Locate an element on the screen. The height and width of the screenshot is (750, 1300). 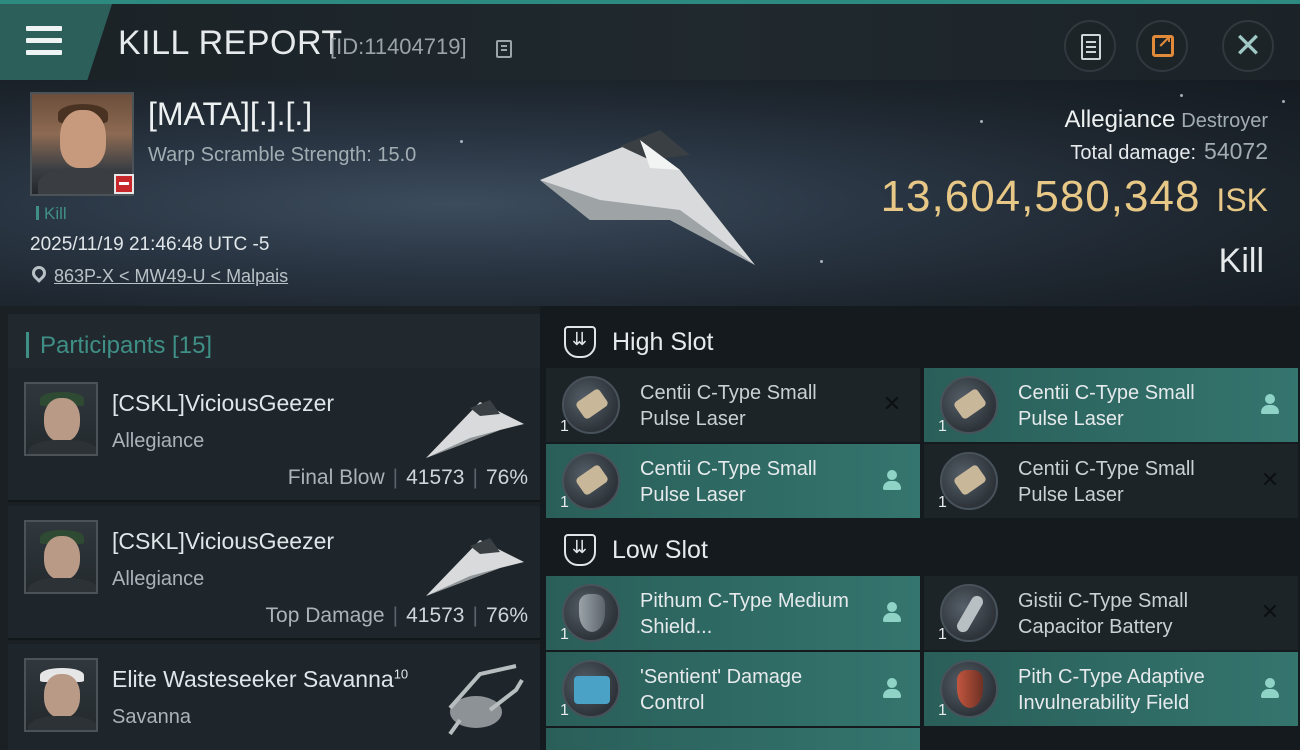
module-item is located at coordinates (733, 739).